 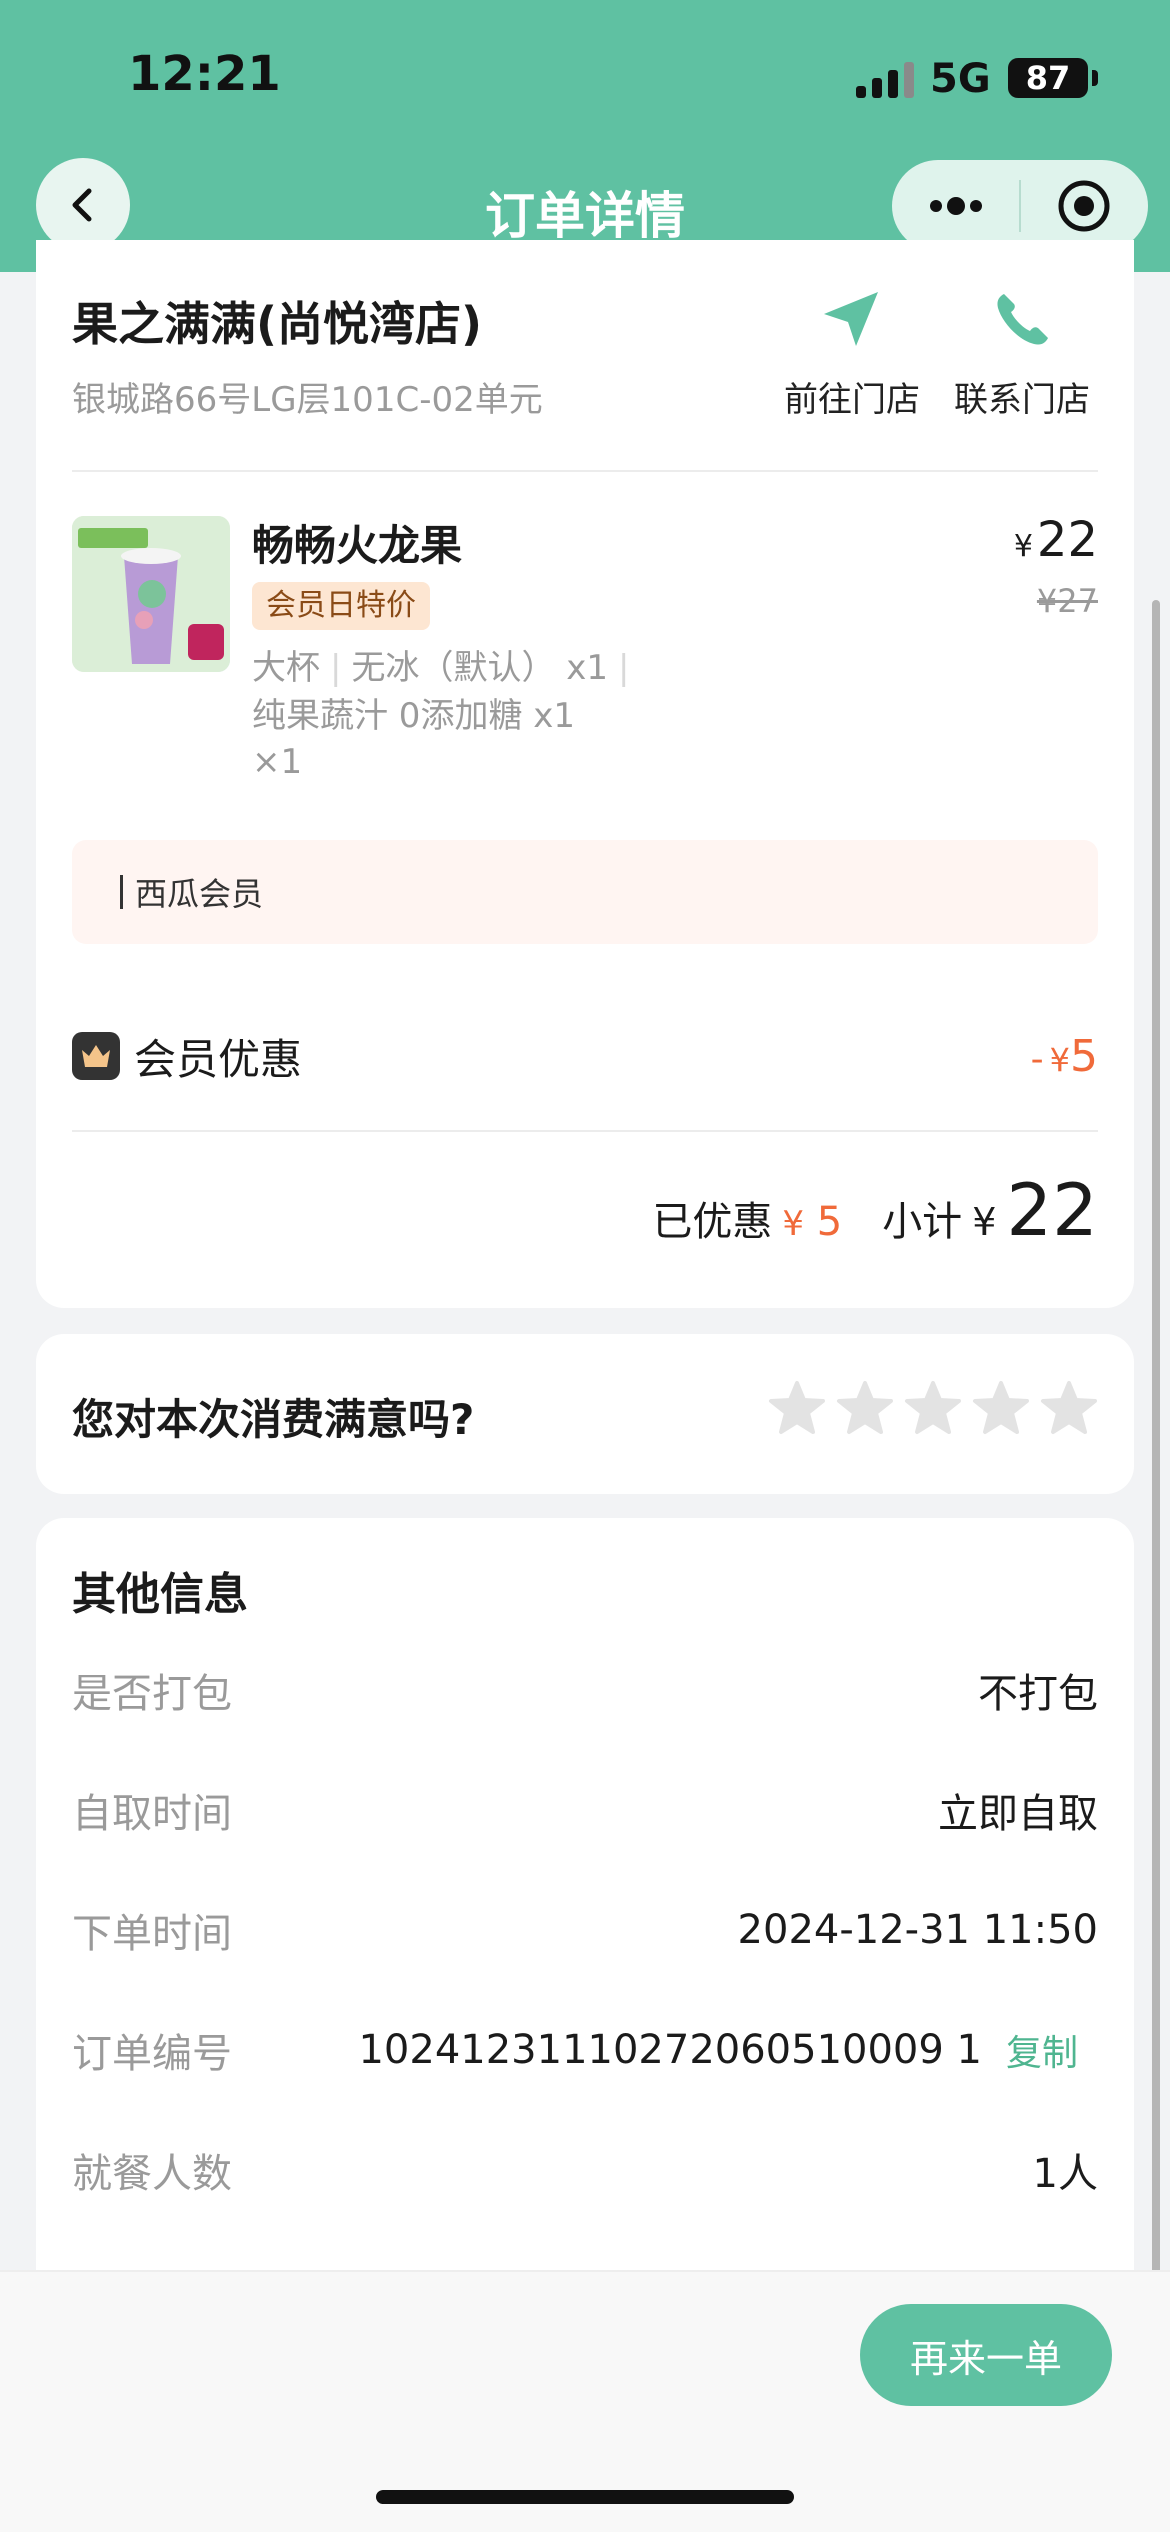 I want to click on more-dots-icon, so click(x=955, y=206).